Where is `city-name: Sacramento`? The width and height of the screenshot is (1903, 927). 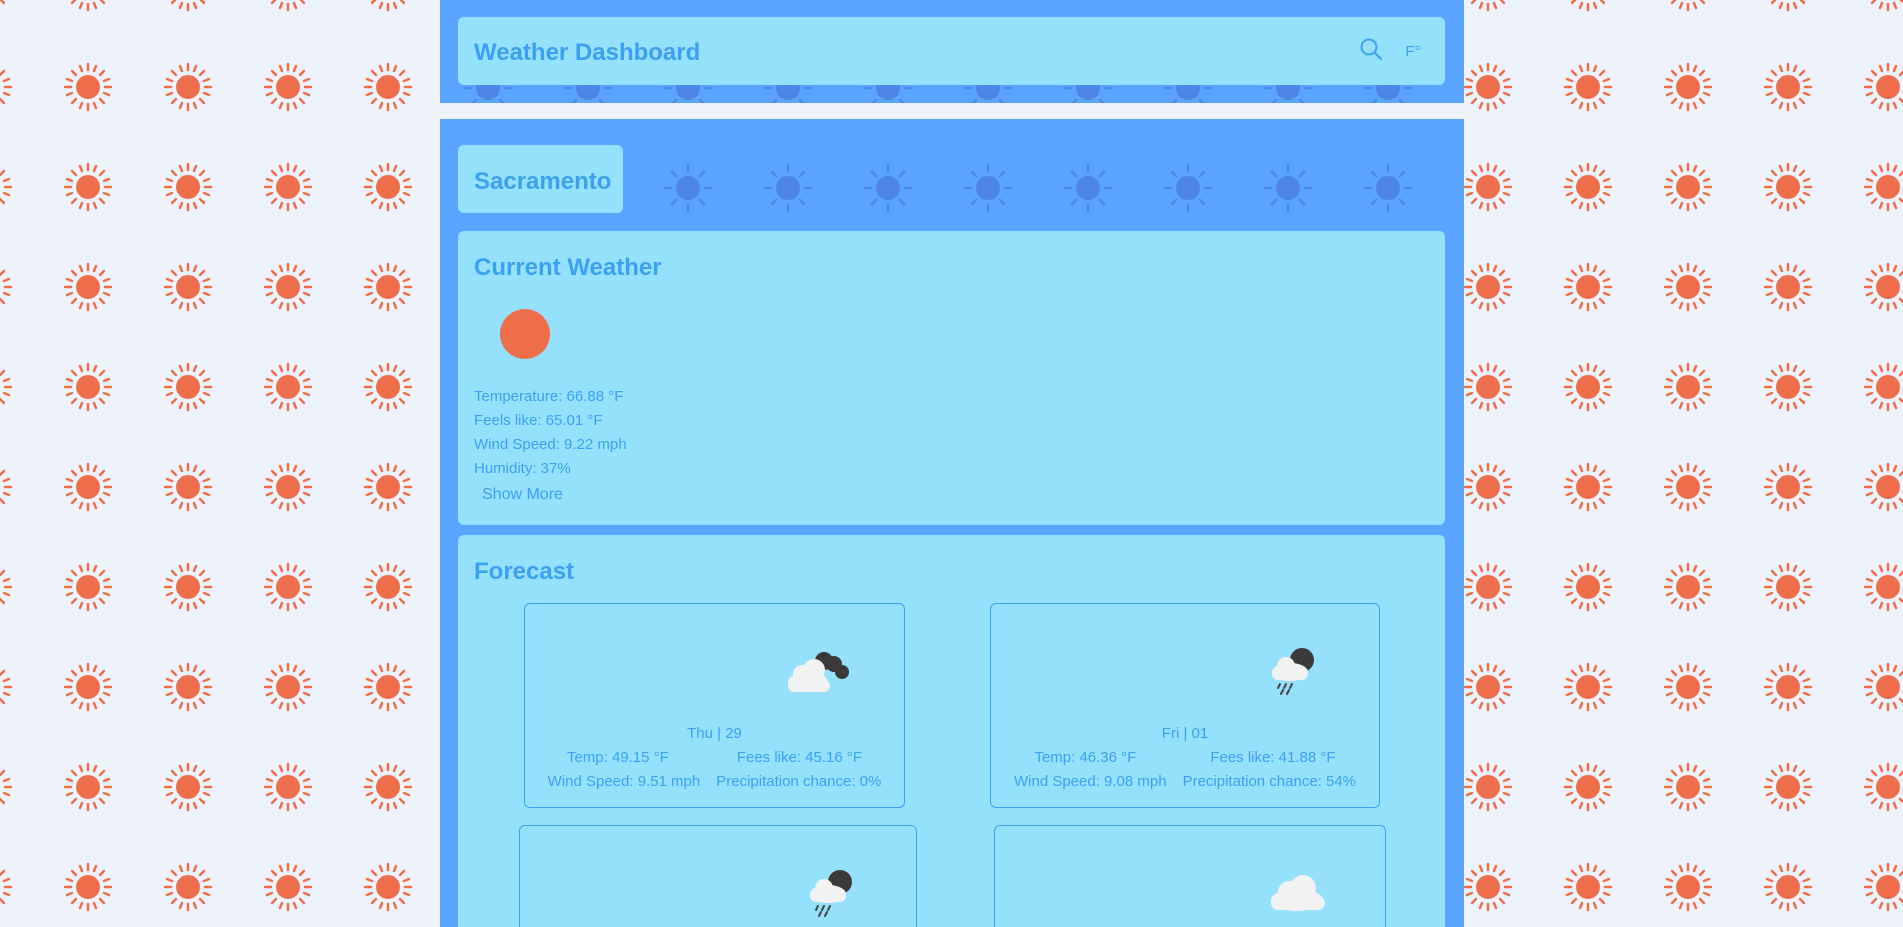 city-name: Sacramento is located at coordinates (543, 181).